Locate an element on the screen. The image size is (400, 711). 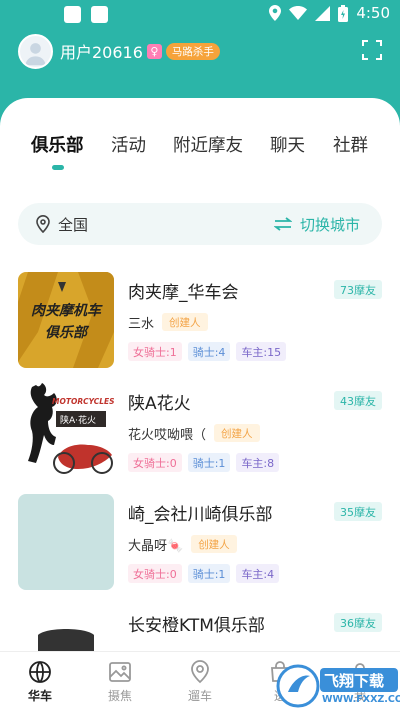
club-logo-text: 陕A·花火 is located at coordinates (78, 421).